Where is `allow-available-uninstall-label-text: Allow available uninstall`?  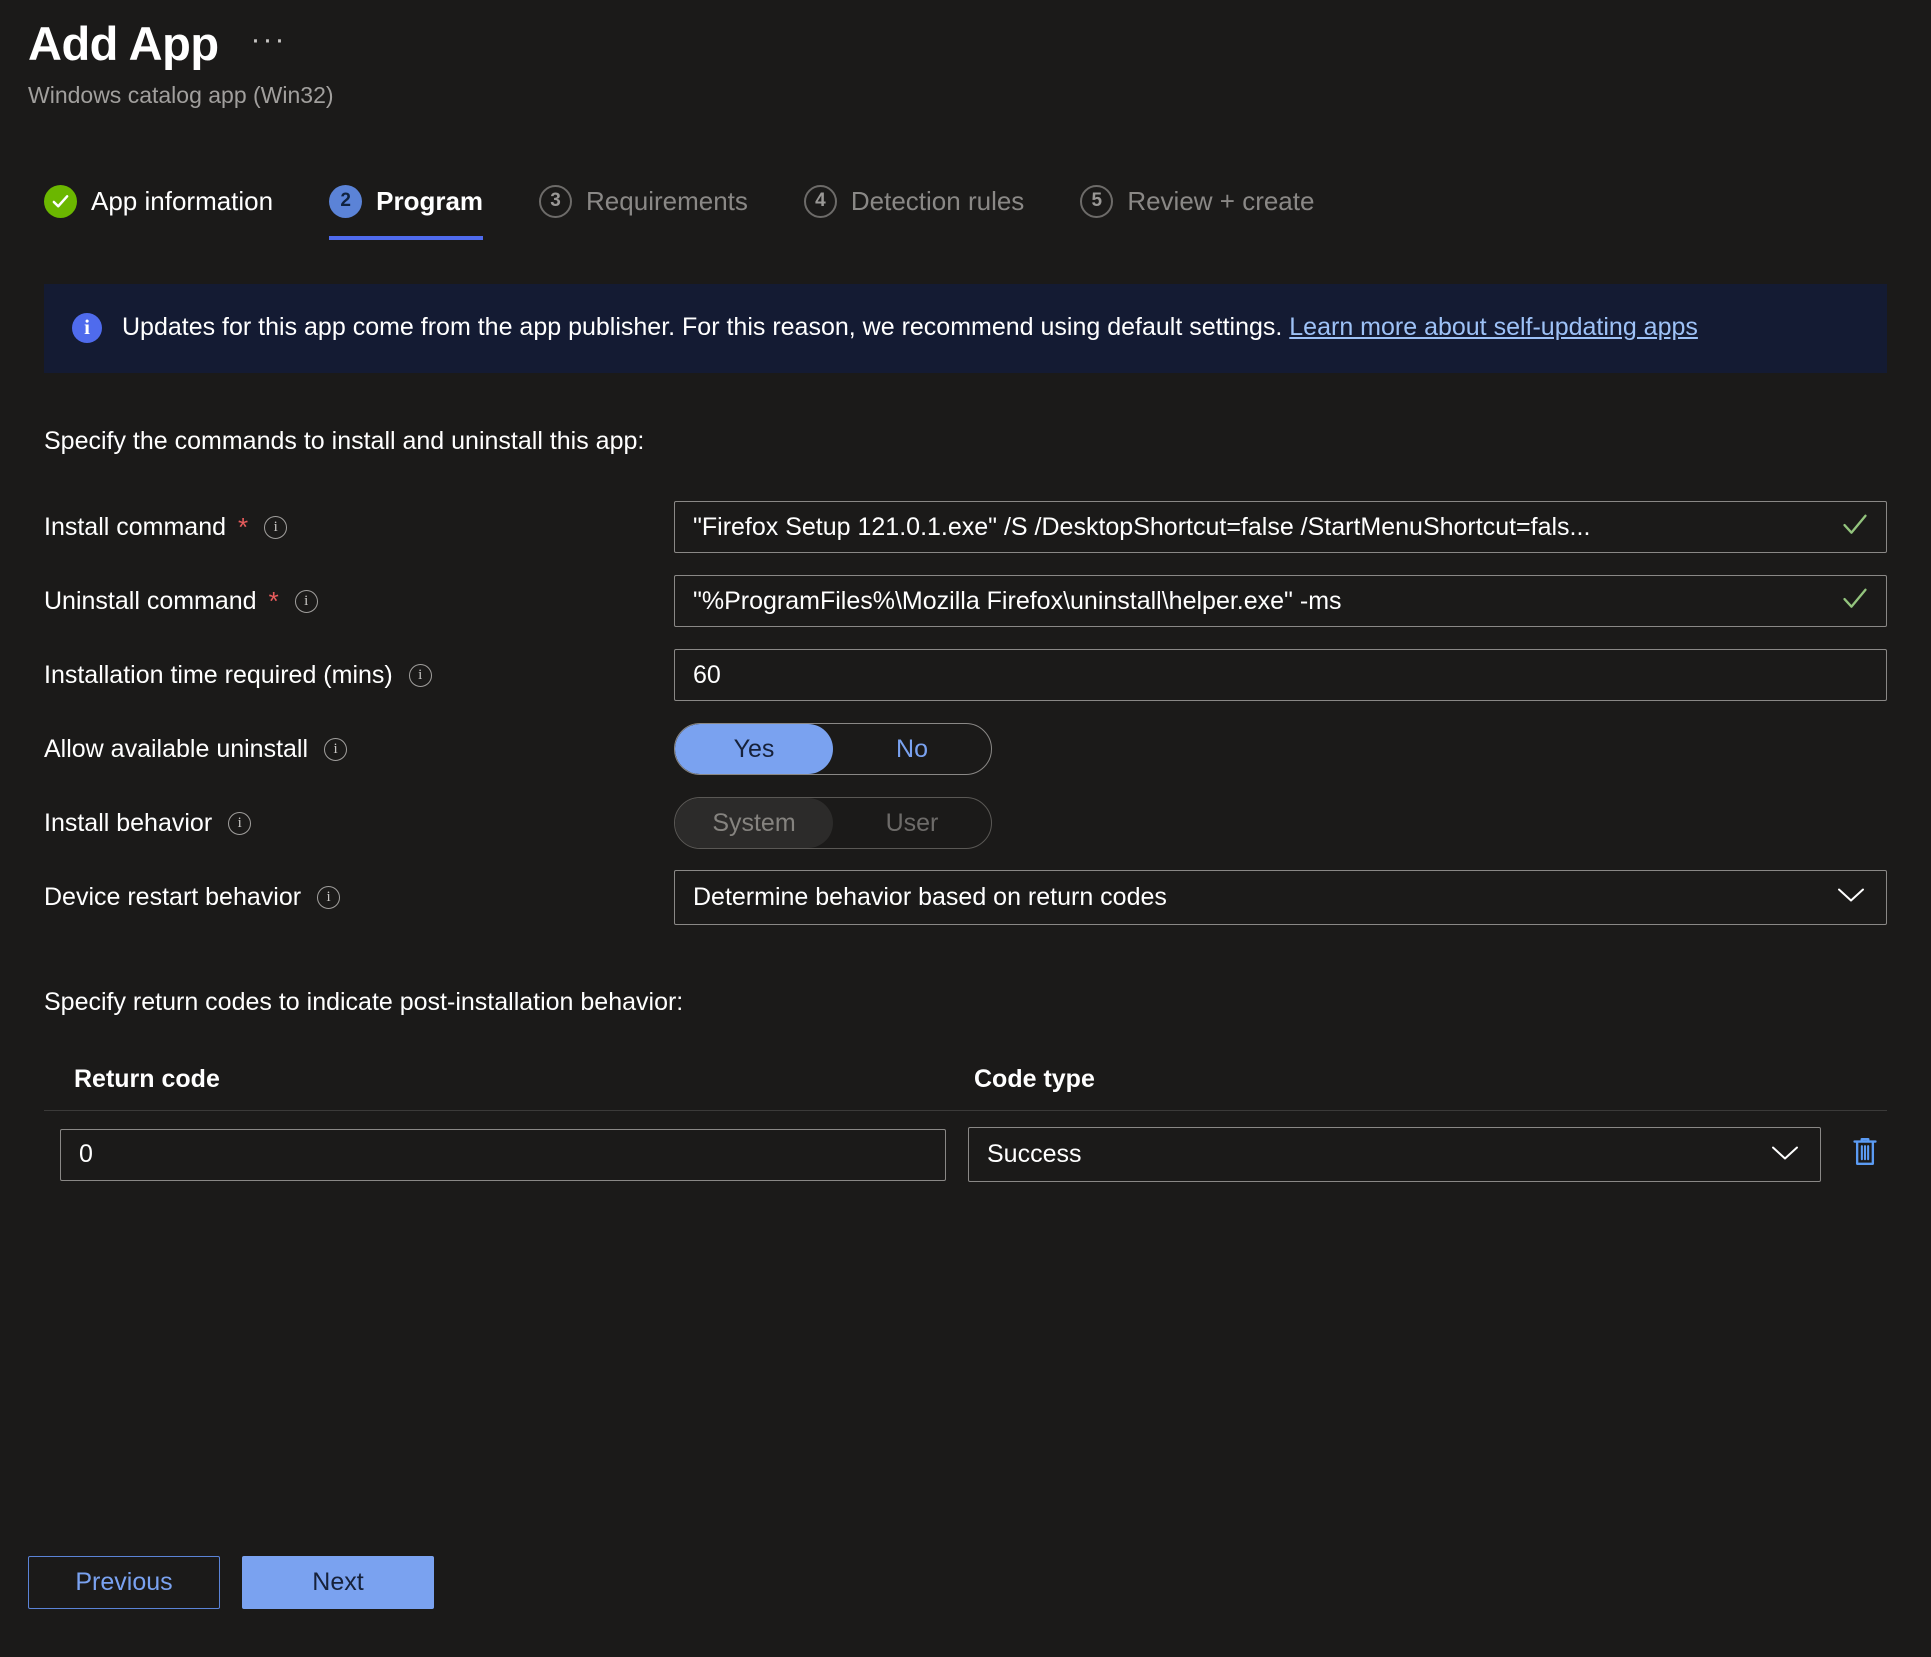
allow-available-uninstall-label-text: Allow available uninstall is located at coordinates (176, 748).